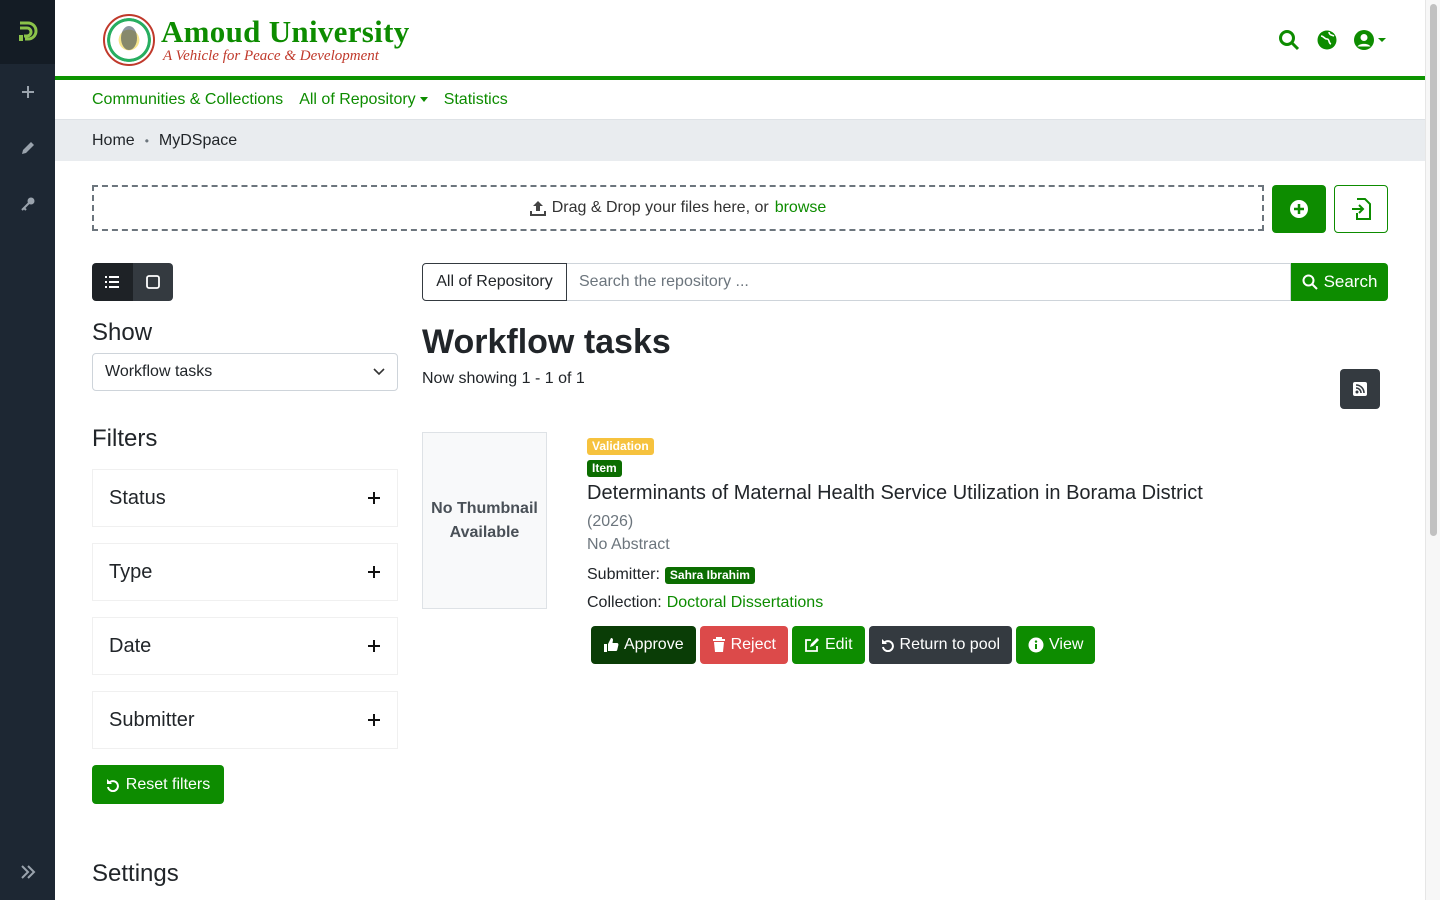  I want to click on collection-label: Collection:, so click(624, 602).